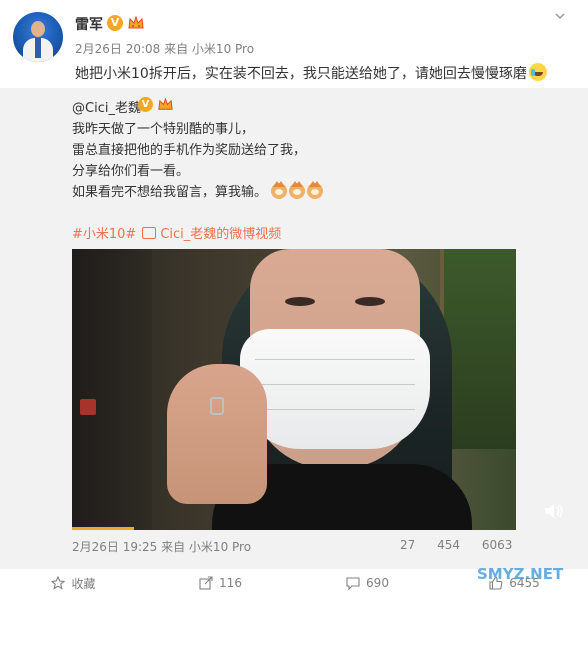 This screenshot has width=588, height=647. What do you see at coordinates (112, 389) in the screenshot?
I see `video-background-door` at bounding box center [112, 389].